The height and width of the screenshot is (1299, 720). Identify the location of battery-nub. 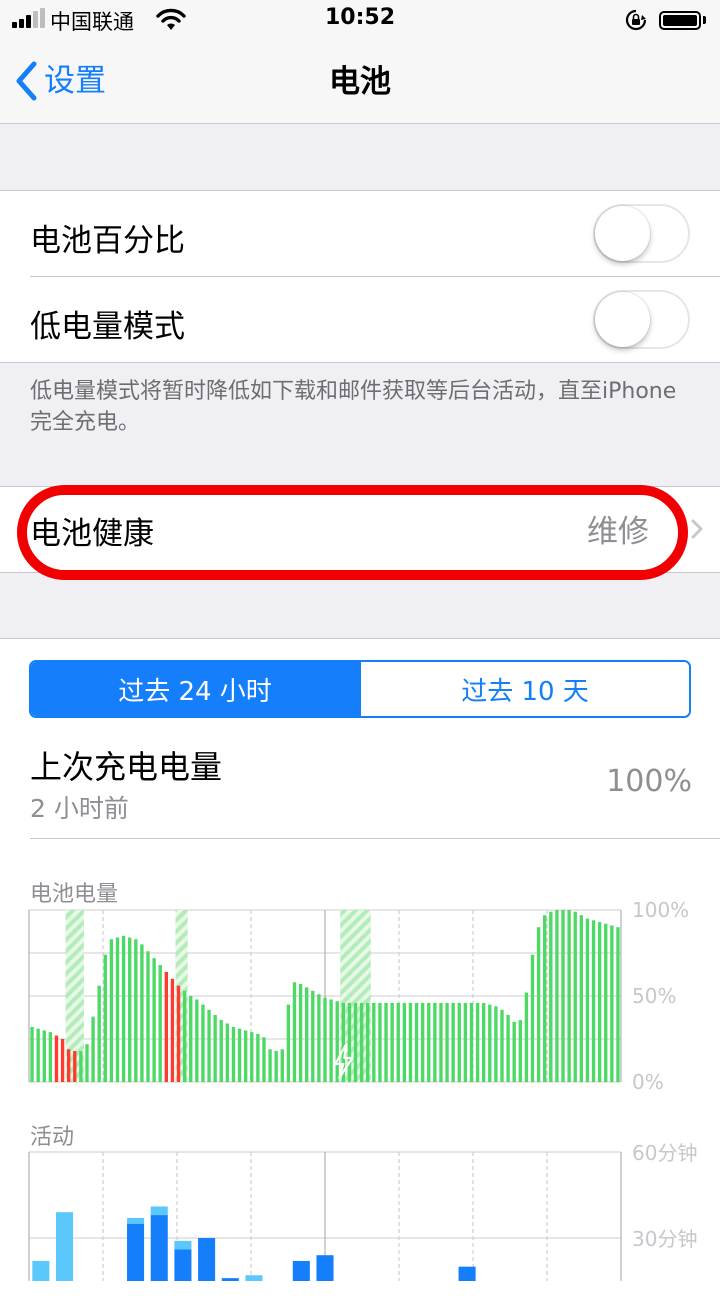
(704, 20).